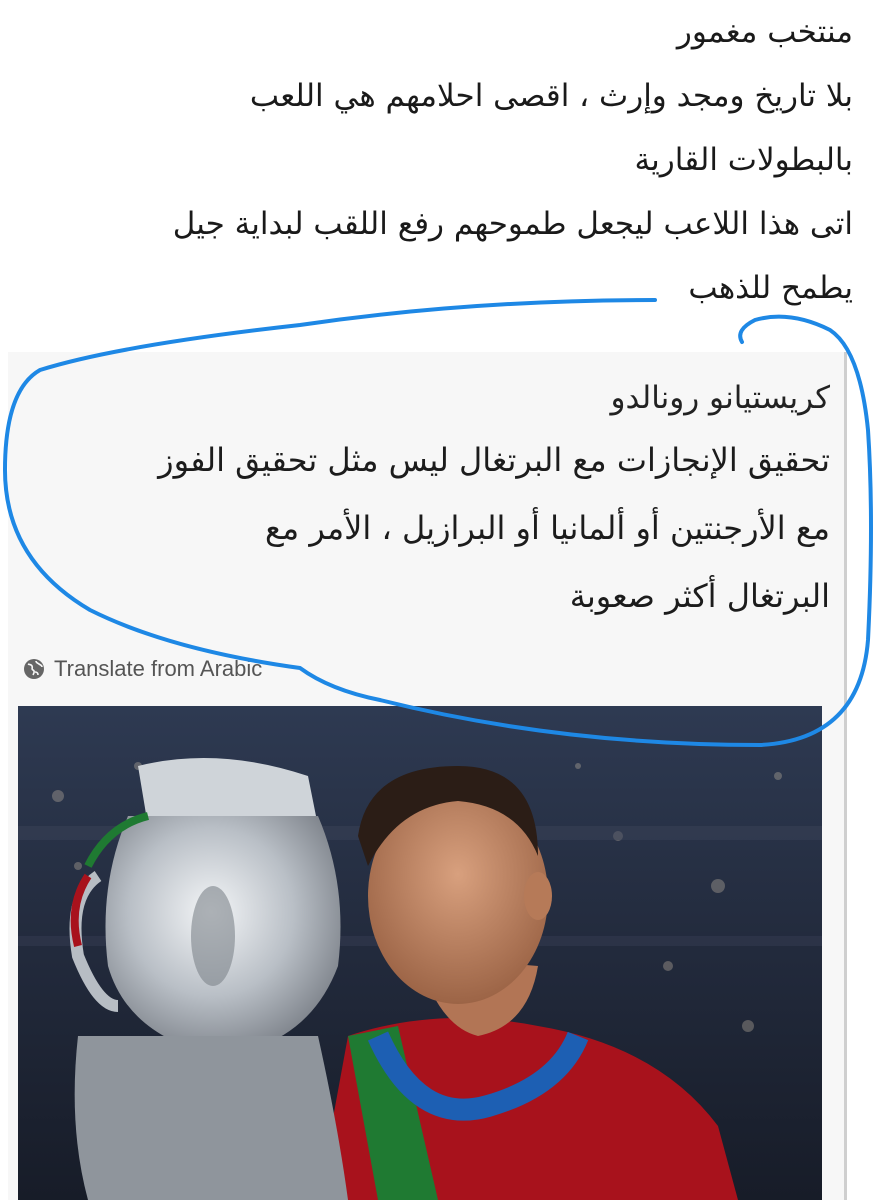 The image size is (877, 1200). Describe the element at coordinates (699, 596) in the screenshot. I see `quote-line-3: البرتغال أكثر صعوبة` at that location.